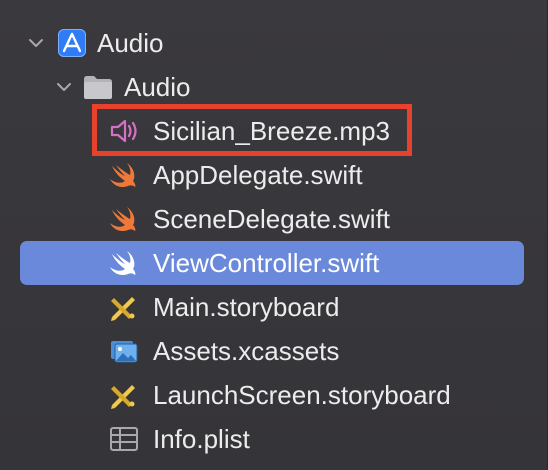  What do you see at coordinates (246, 307) in the screenshot?
I see `file-name: Main.storyboard` at bounding box center [246, 307].